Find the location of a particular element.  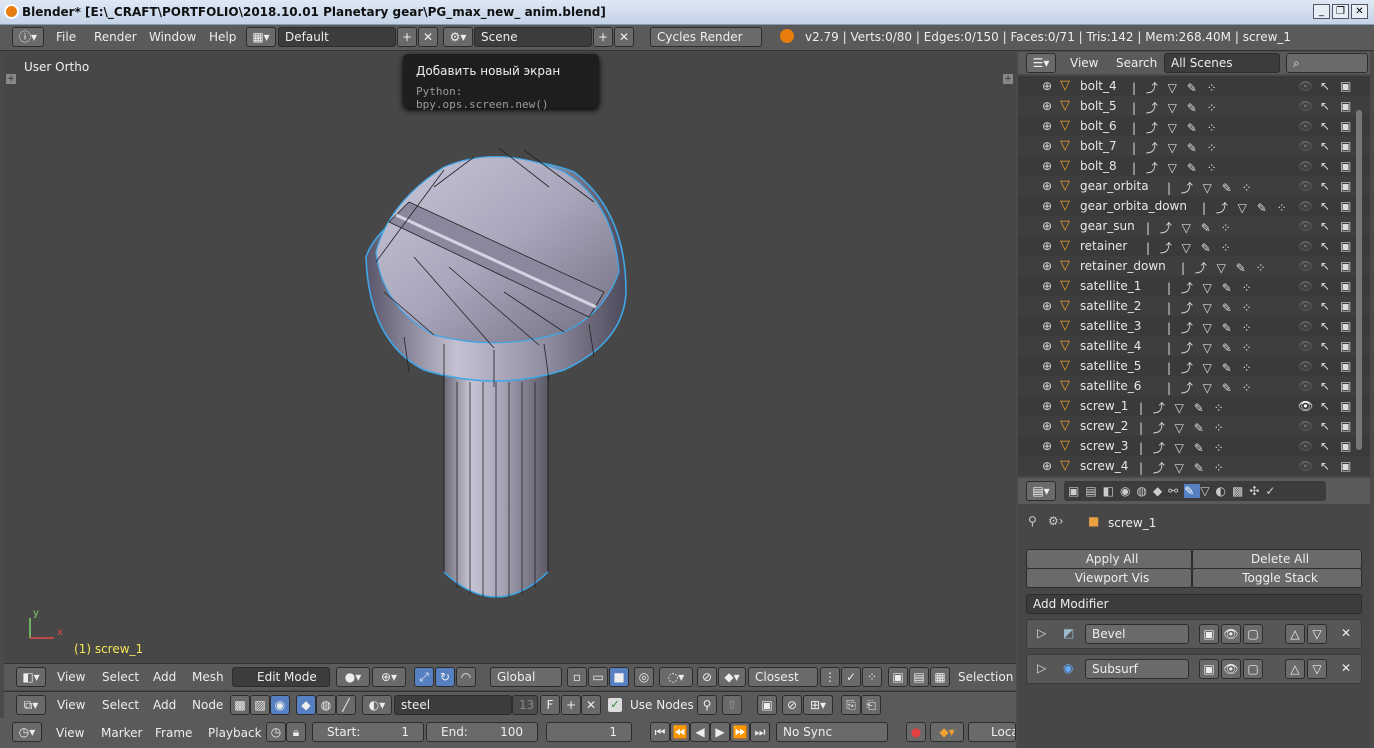

menu-node: Node is located at coordinates (207, 705).